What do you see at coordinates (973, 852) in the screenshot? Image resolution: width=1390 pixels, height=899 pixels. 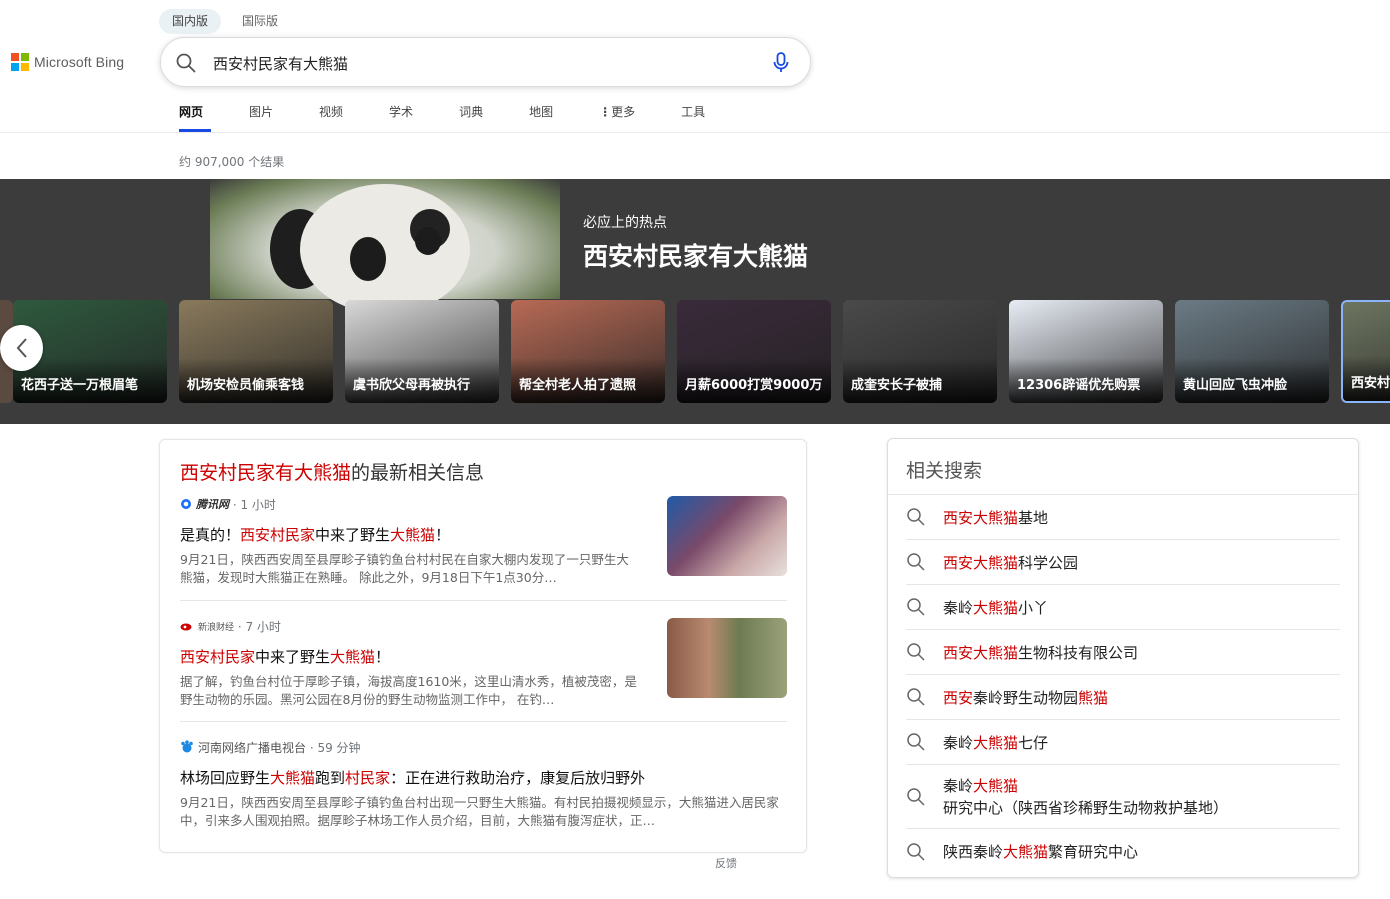 I see `related-item-part: 陕西秦岭` at bounding box center [973, 852].